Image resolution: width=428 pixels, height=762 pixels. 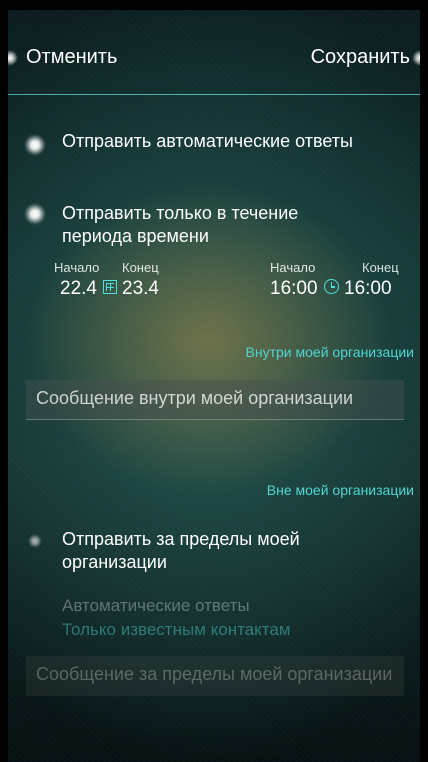 What do you see at coordinates (176, 630) in the screenshot?
I see `audience-selector: Только известным контактам` at bounding box center [176, 630].